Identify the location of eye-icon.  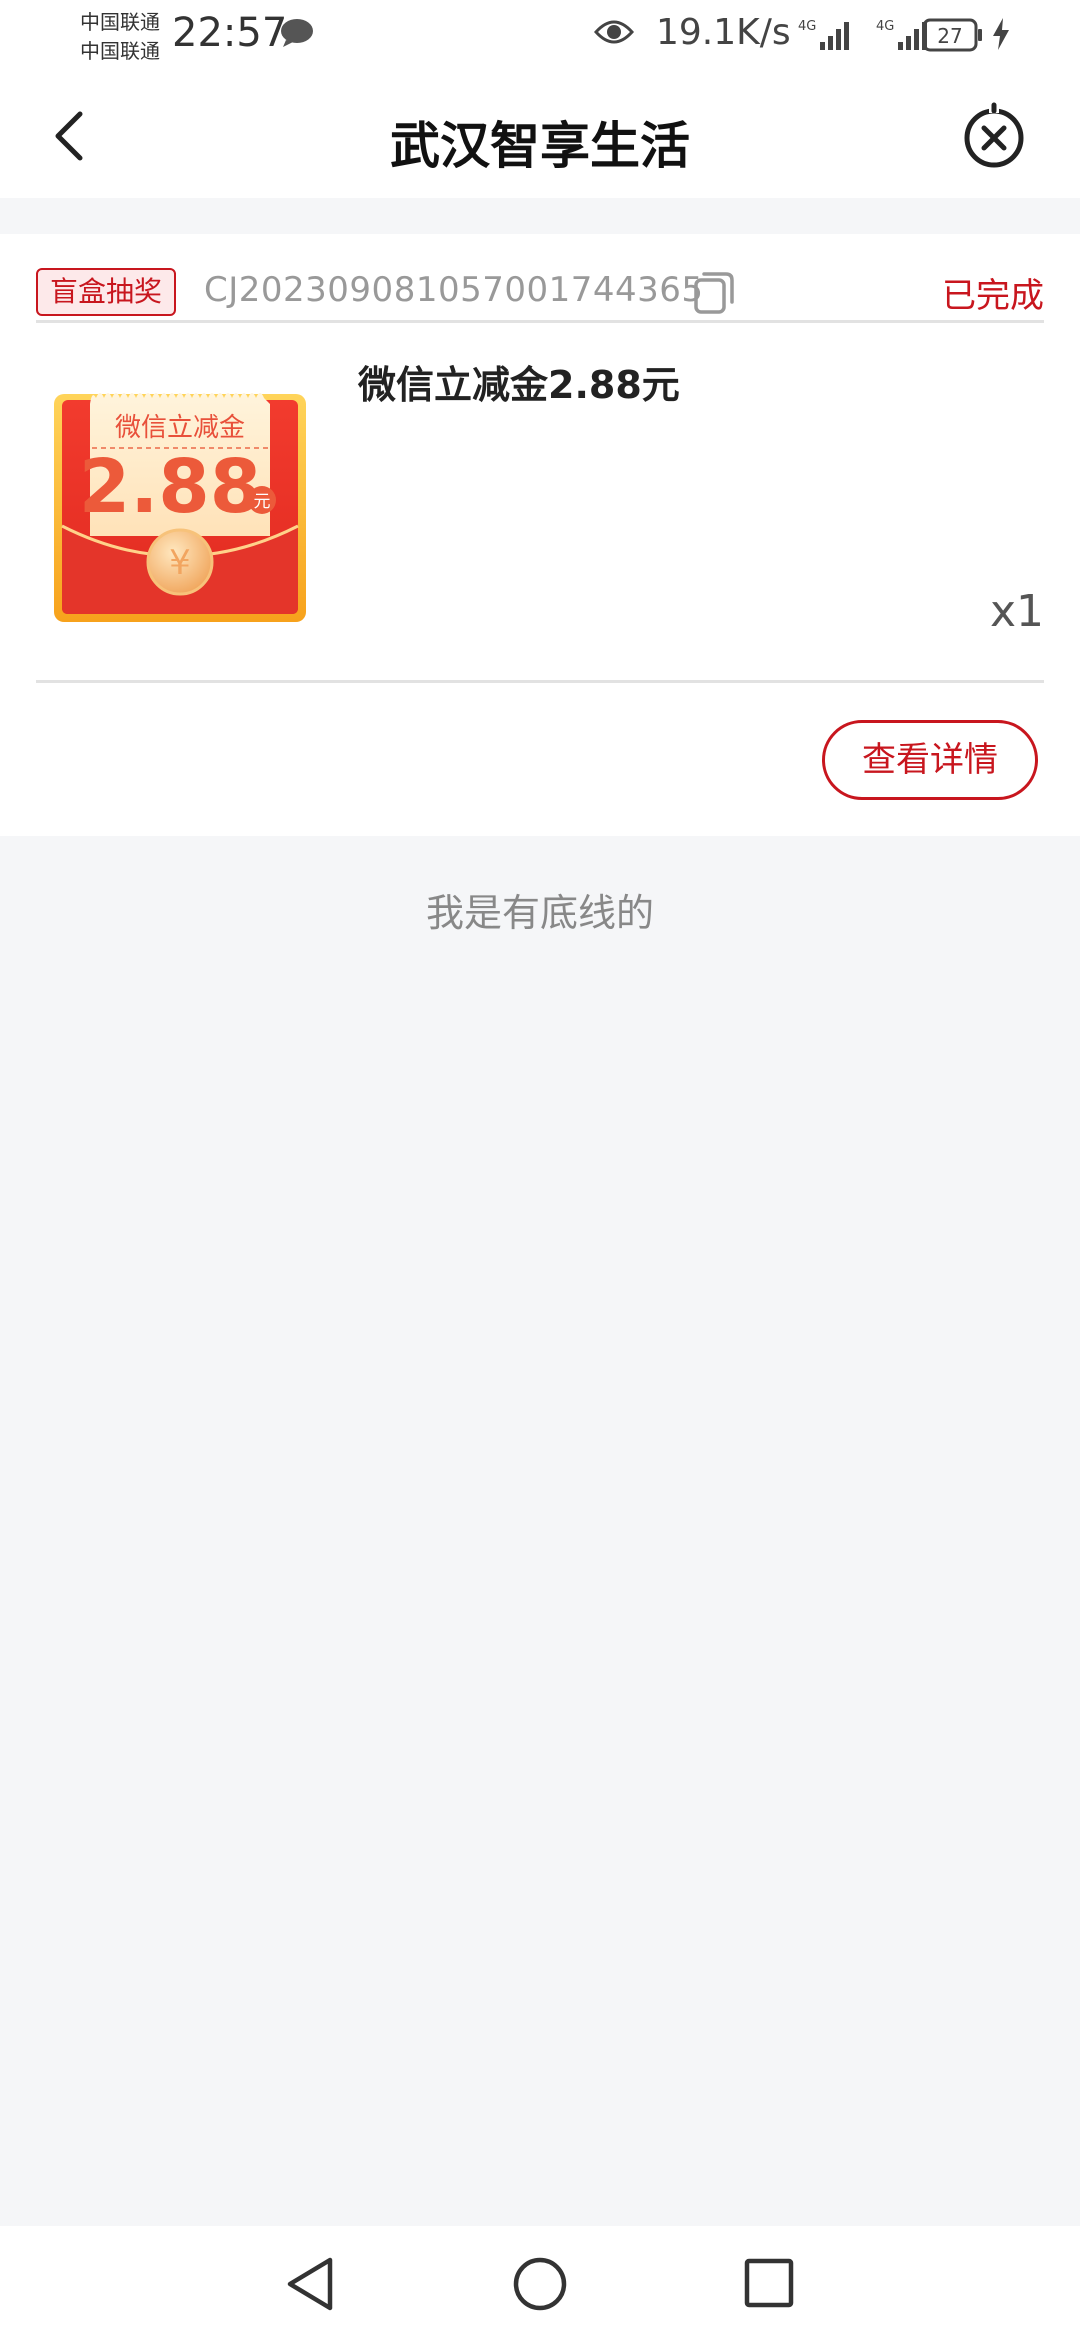
(614, 32).